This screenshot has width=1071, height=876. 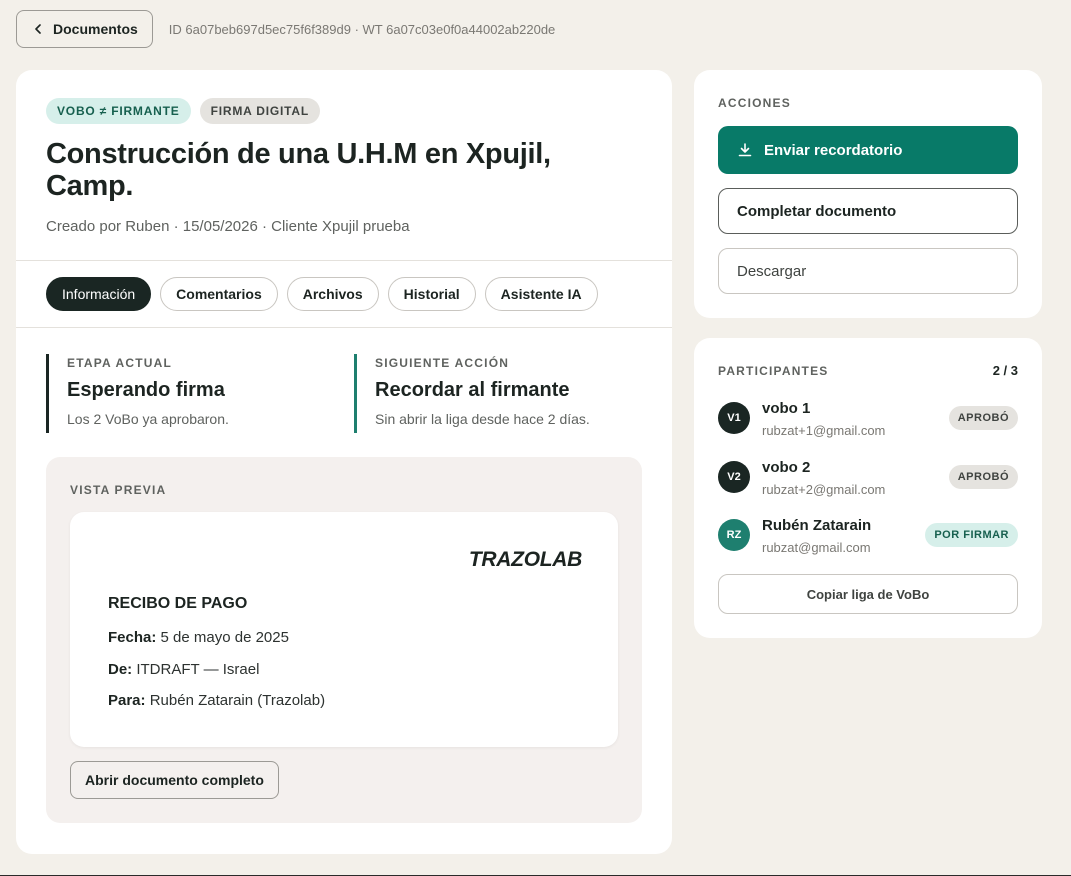 I want to click on participants-label: PARTICIPANTES, so click(x=773, y=371).